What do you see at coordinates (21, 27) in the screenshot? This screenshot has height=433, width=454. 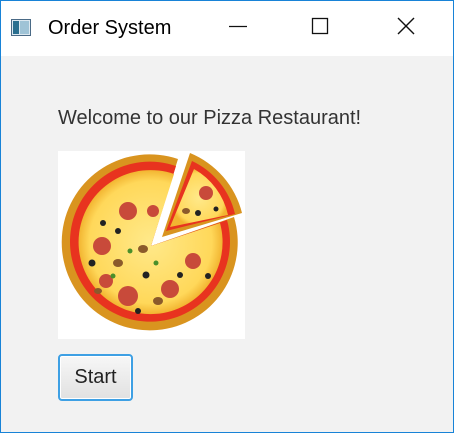 I see `java-window-icon` at bounding box center [21, 27].